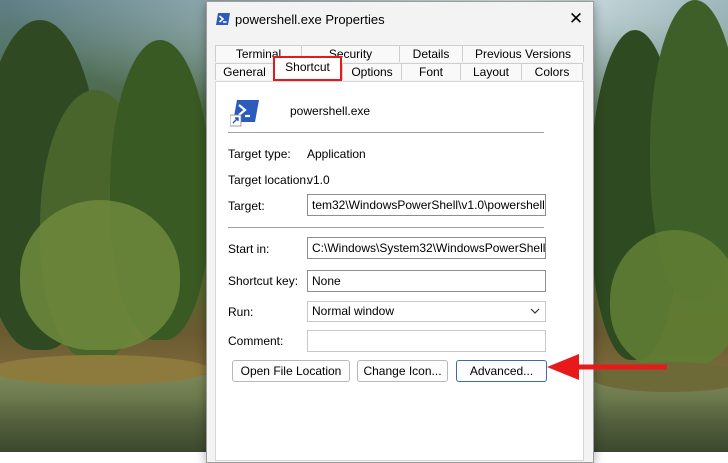 This screenshot has height=463, width=728. I want to click on open-file-location-button: Open File Location, so click(291, 371).